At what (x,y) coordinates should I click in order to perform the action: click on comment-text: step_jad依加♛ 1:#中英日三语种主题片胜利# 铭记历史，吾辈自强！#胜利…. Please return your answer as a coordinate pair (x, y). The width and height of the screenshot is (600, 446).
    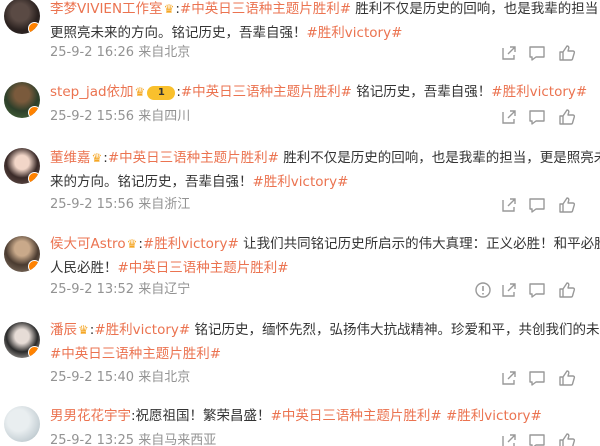
    Looking at the image, I should click on (325, 92).